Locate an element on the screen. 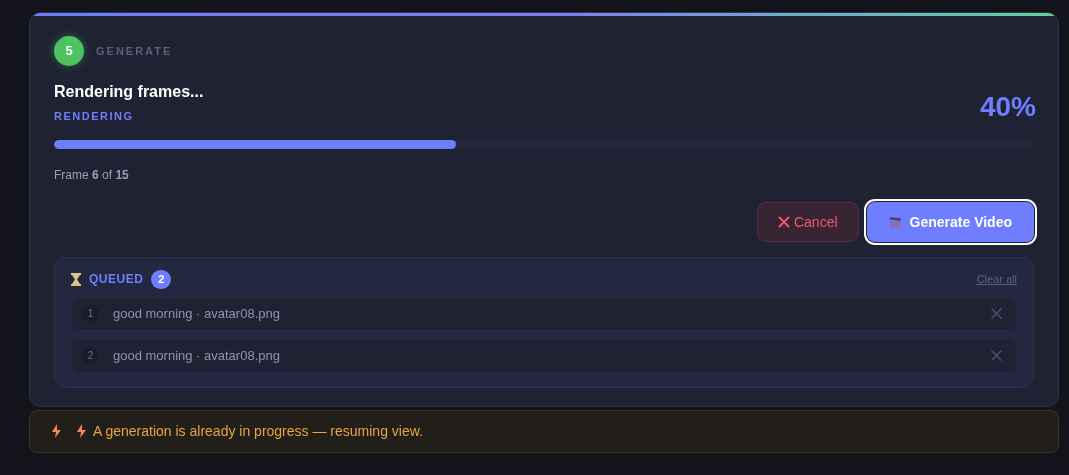 The height and width of the screenshot is (475, 1069). alert-message: A generation is already in progress — resuming view. is located at coordinates (258, 431).